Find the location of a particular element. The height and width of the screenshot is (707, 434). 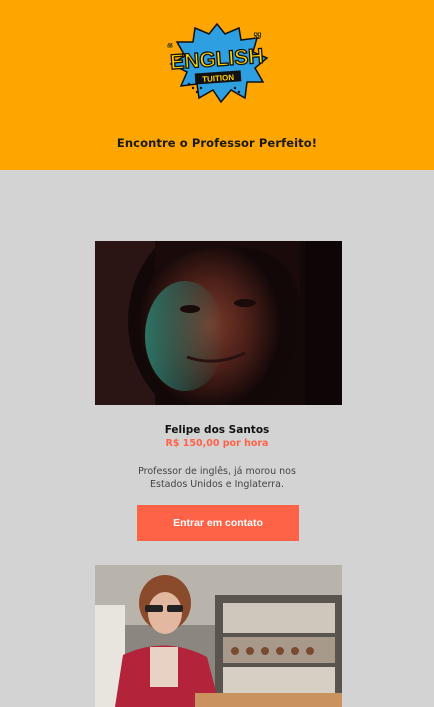

teacher-price: R$ 150,00 por hora is located at coordinates (217, 443).